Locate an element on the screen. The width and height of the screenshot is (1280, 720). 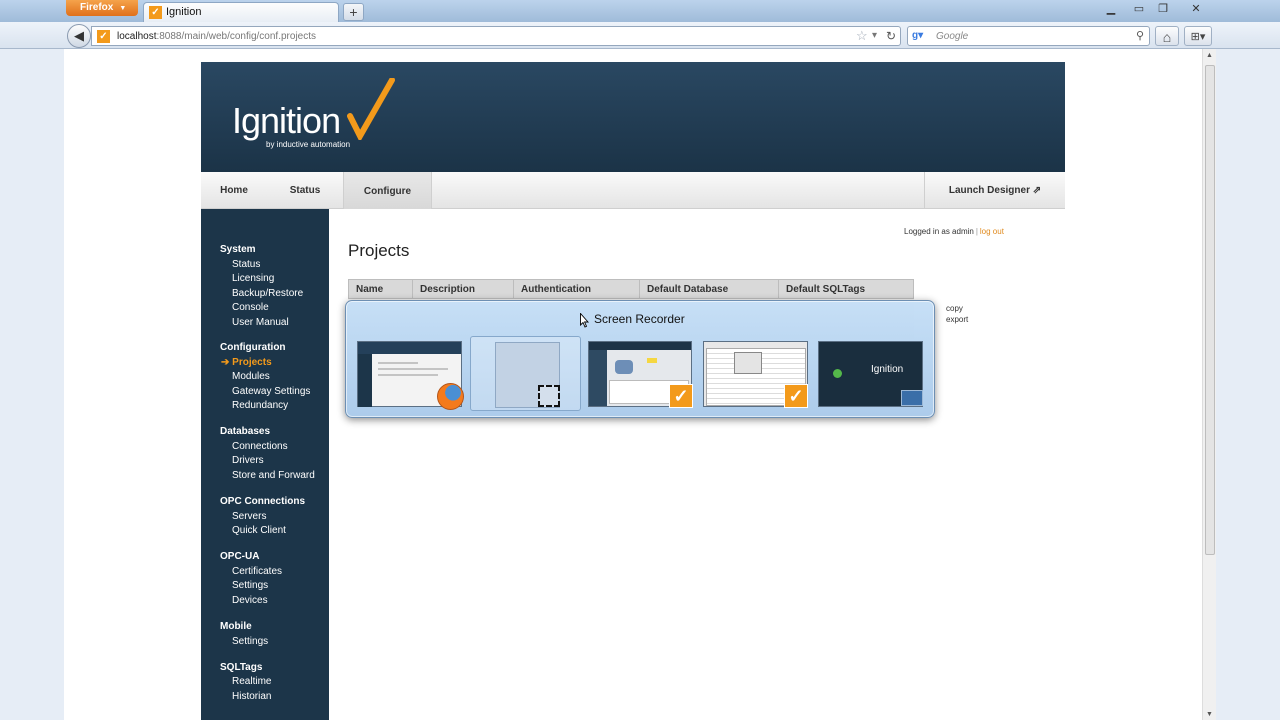
close-icon: ✕ is located at coordinates (1196, 9).